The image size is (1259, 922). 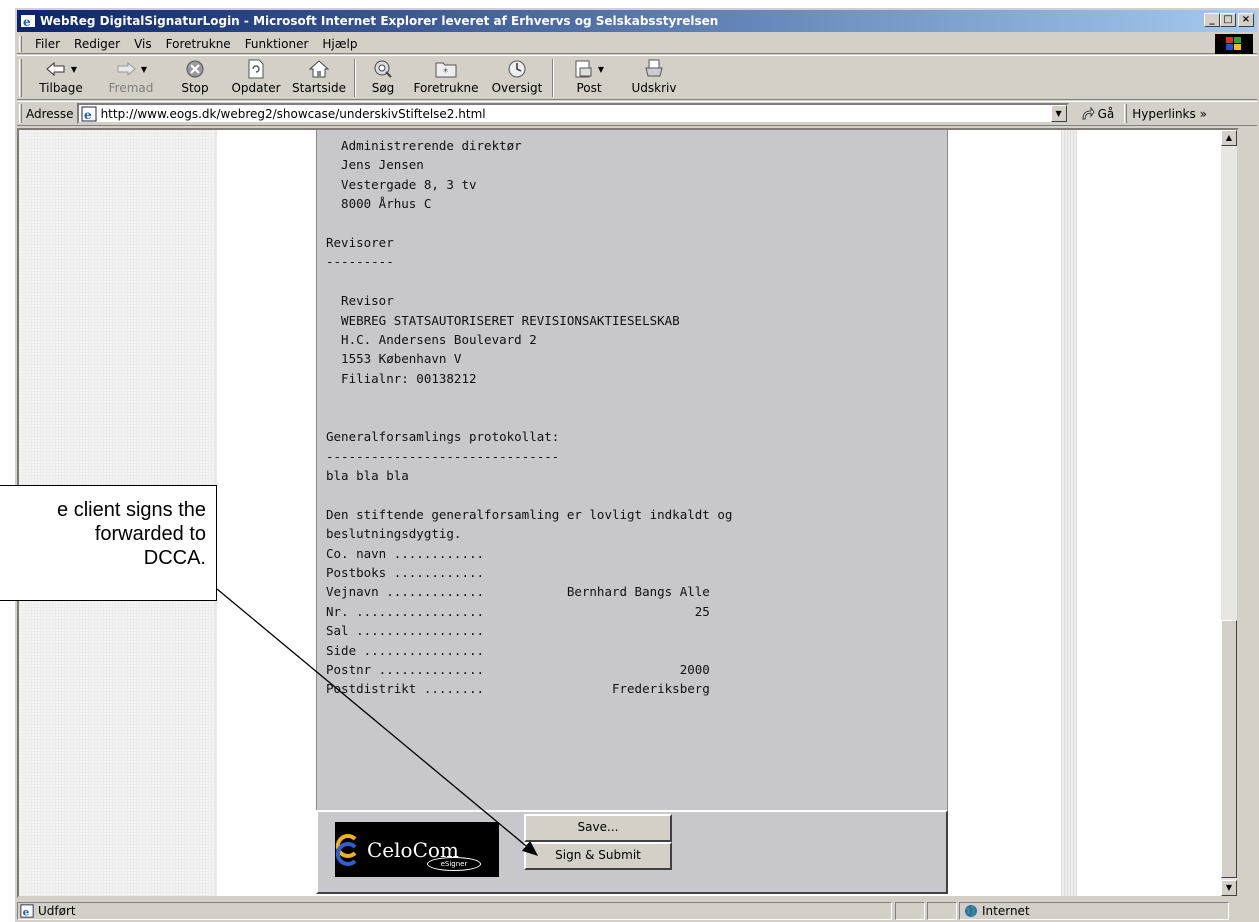 I want to click on links-separator, so click(x=1126, y=113).